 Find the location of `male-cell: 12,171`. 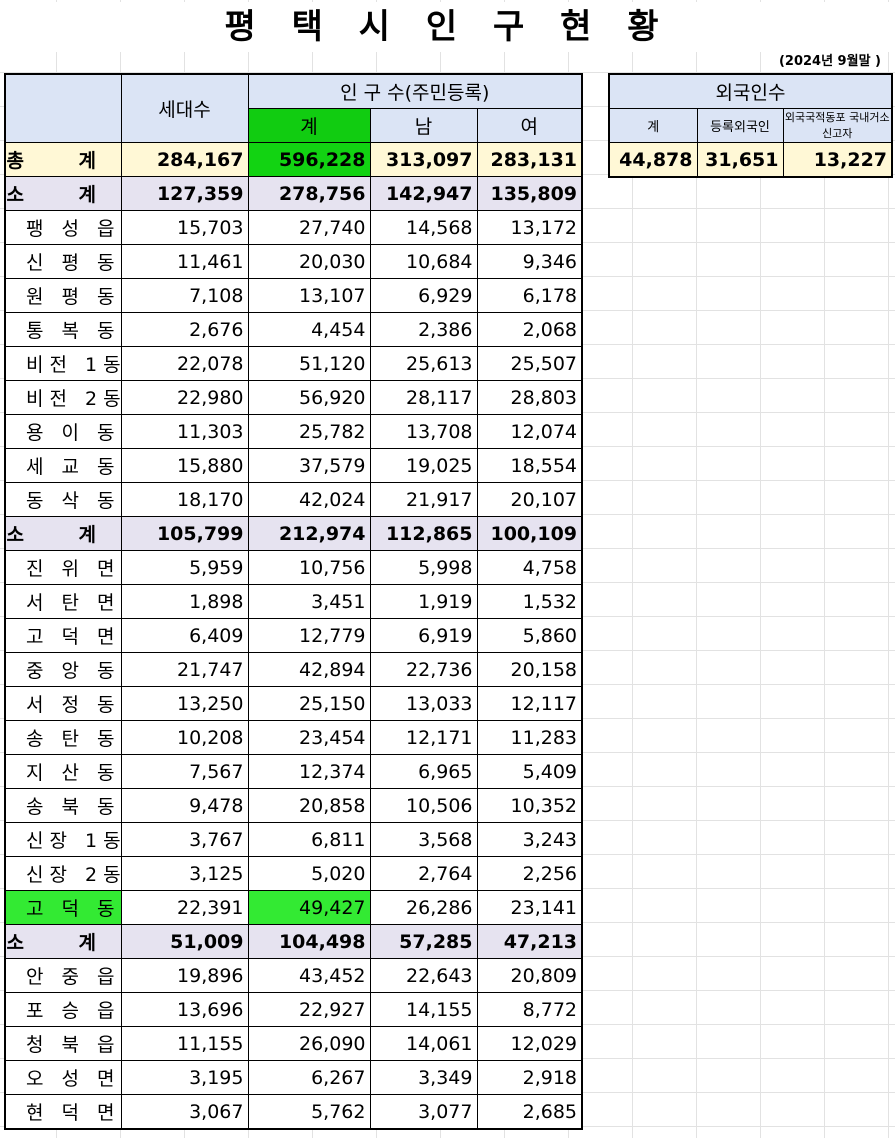

male-cell: 12,171 is located at coordinates (423, 737).